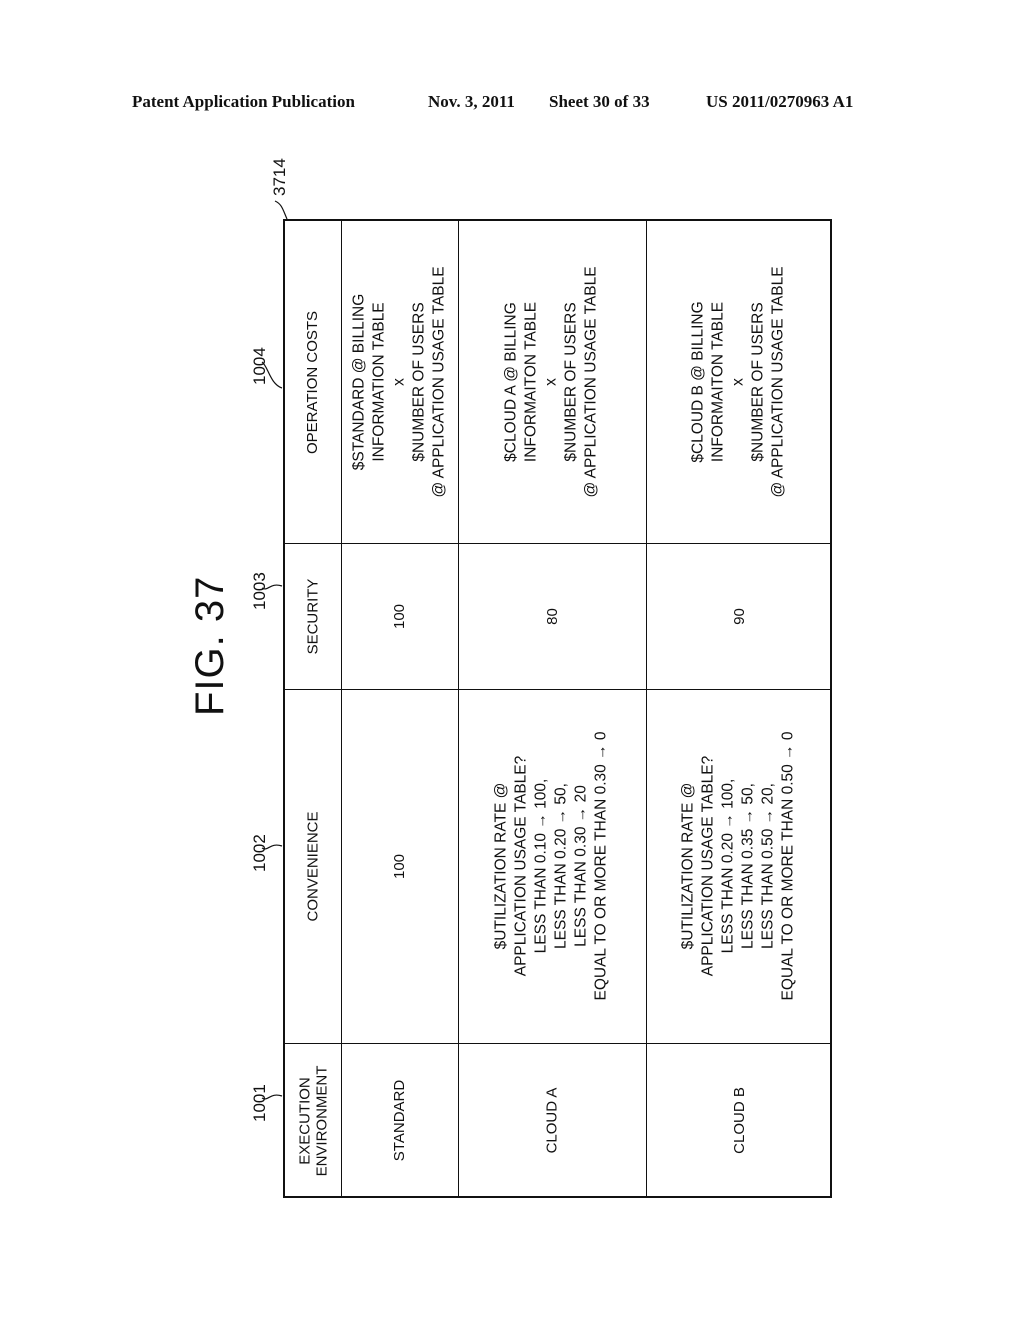 Image resolution: width=1024 pixels, height=1320 pixels. I want to click on sheet-number: Sheet 30 of 33, so click(599, 101).